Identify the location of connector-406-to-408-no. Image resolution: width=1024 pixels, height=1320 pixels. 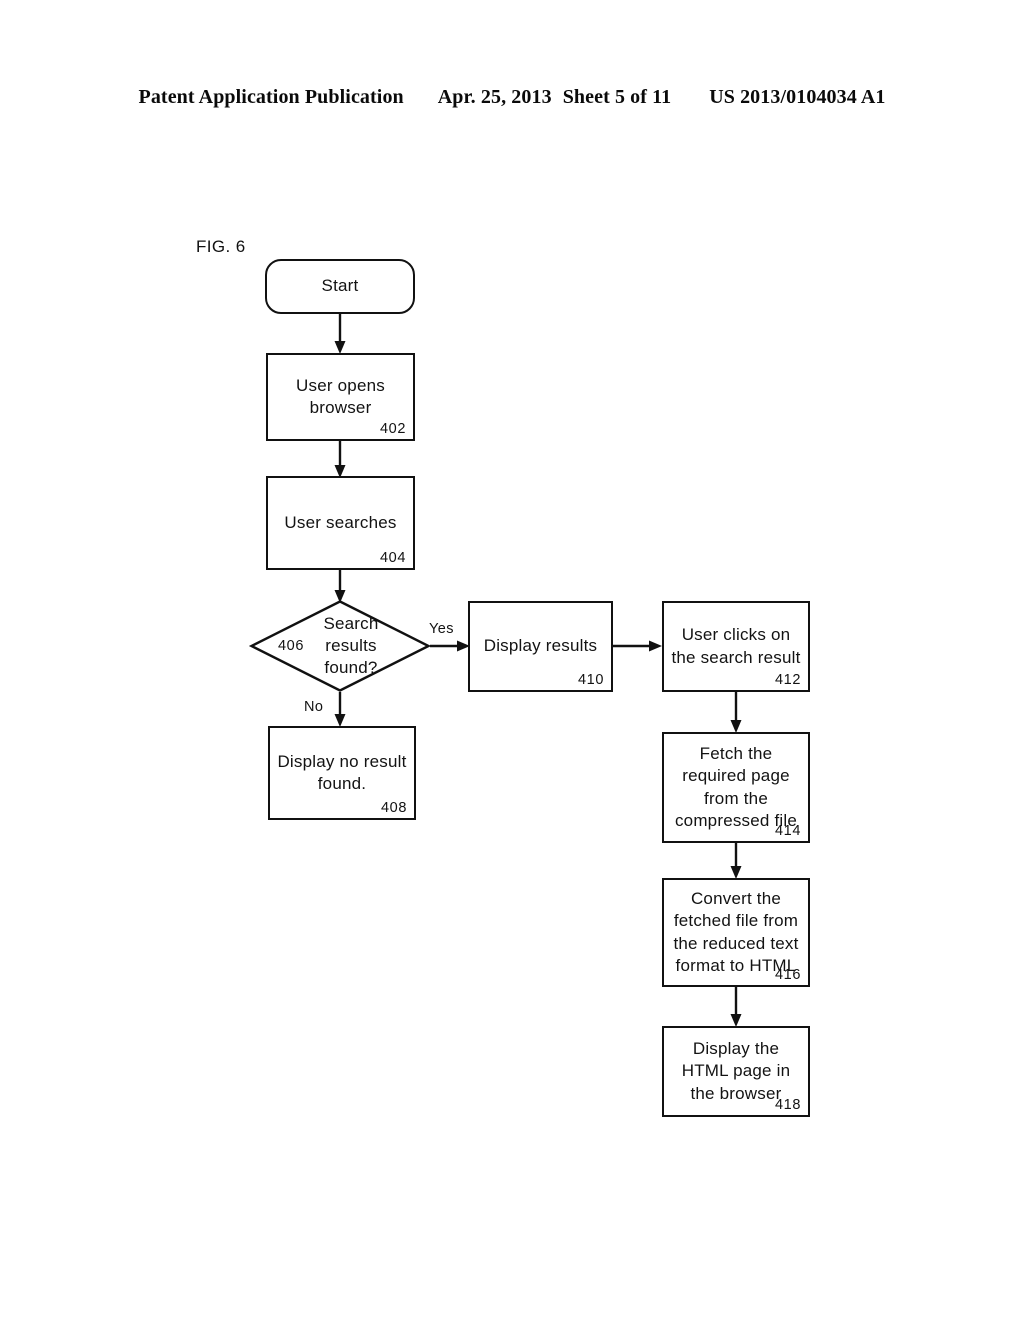
(340, 709).